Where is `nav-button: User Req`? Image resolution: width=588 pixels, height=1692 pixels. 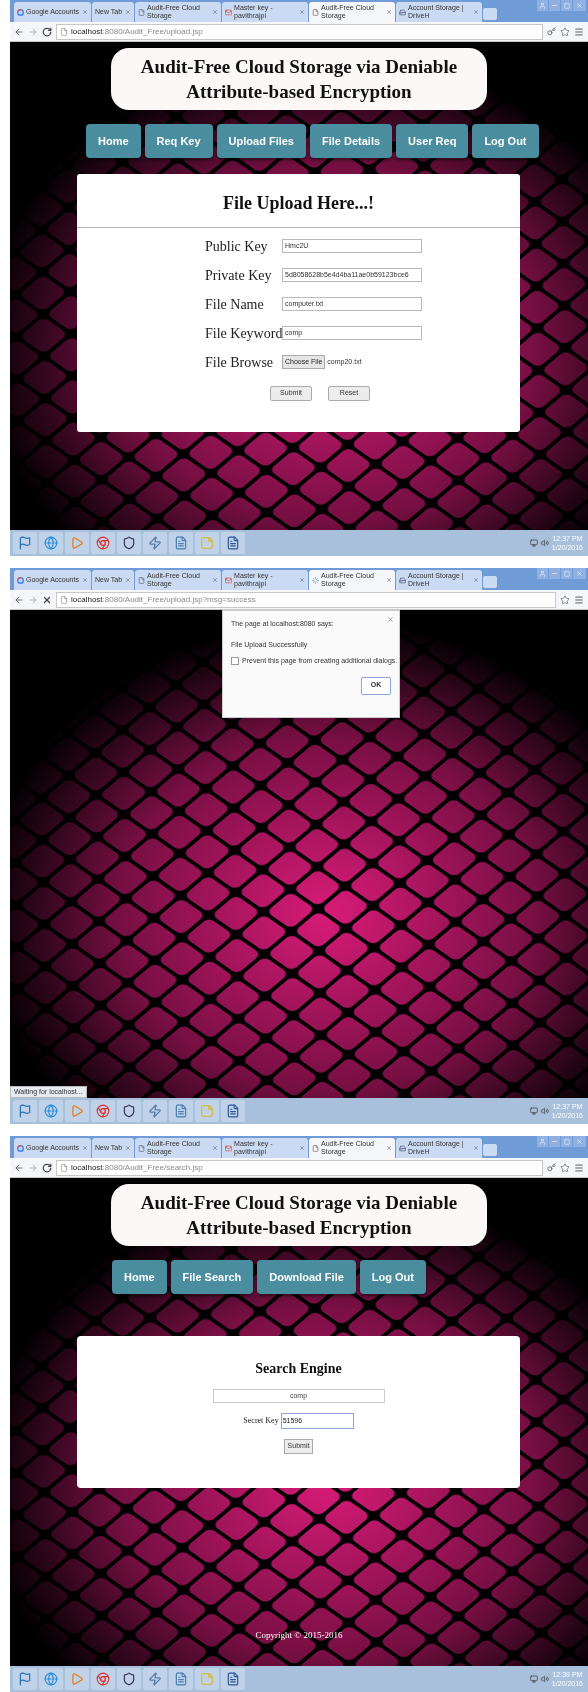 nav-button: User Req is located at coordinates (432, 141).